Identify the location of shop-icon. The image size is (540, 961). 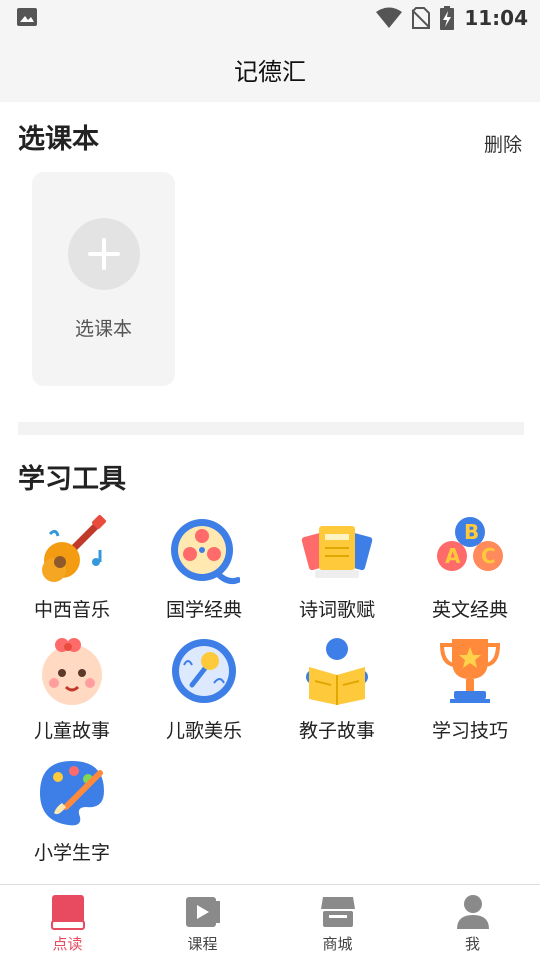
(337, 912).